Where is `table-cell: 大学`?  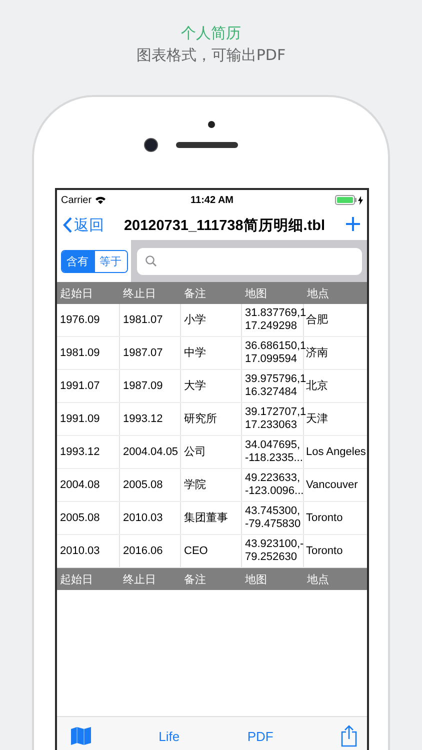
table-cell: 大学 is located at coordinates (195, 386).